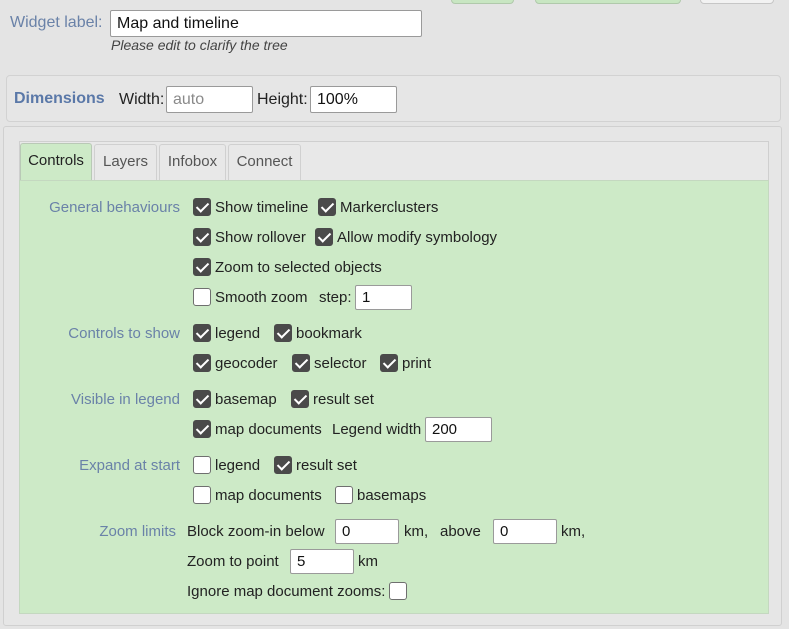 Image resolution: width=789 pixels, height=629 pixels. What do you see at coordinates (246, 399) in the screenshot?
I see `visible-basemap-label: basemap` at bounding box center [246, 399].